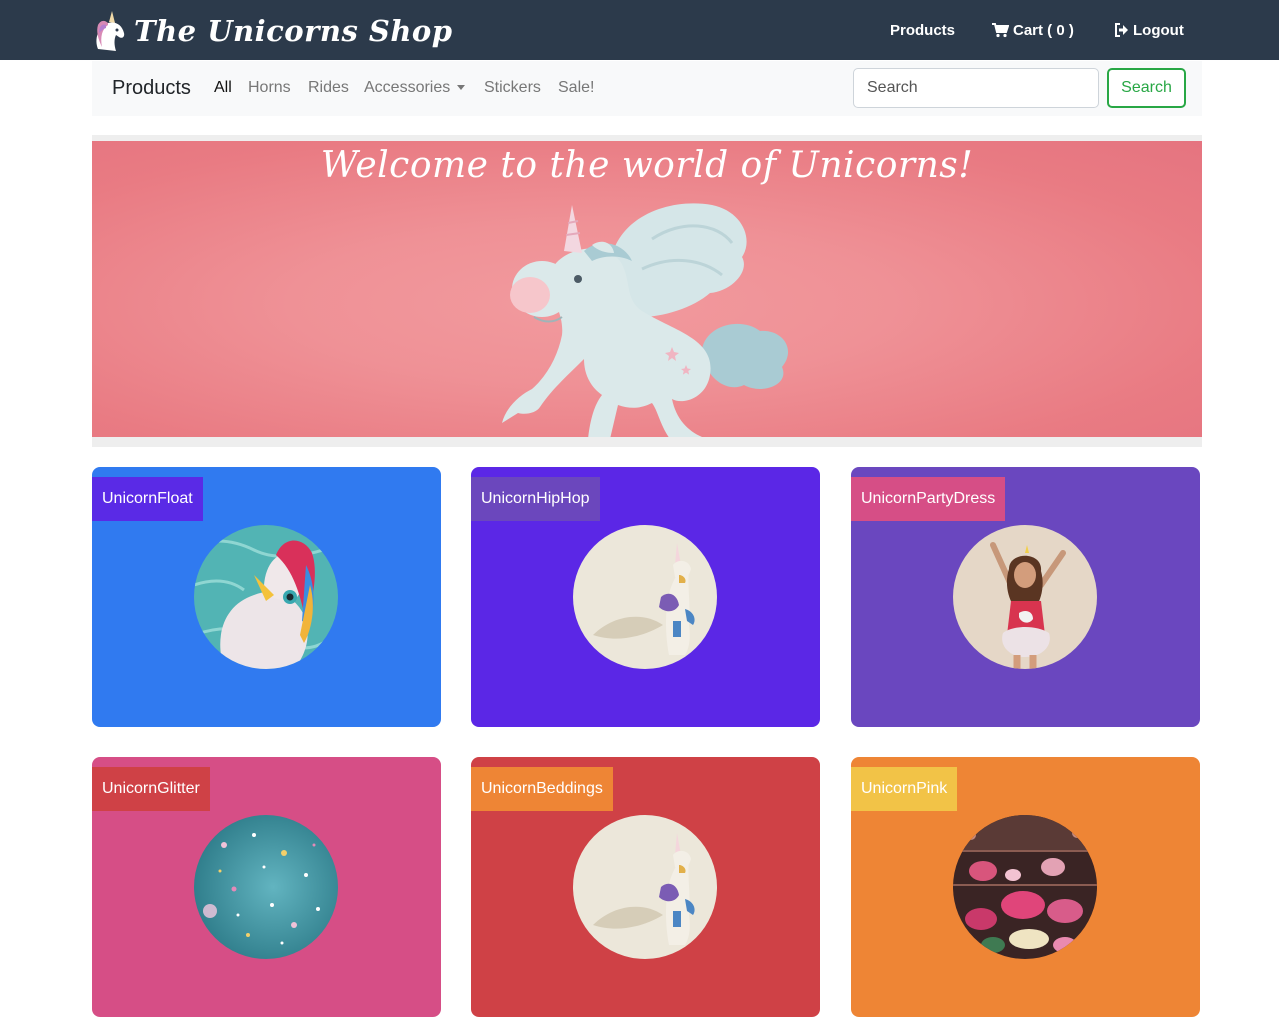 The width and height of the screenshot is (1279, 1036). Describe the element at coordinates (1146, 88) in the screenshot. I see `search-button: Search` at that location.